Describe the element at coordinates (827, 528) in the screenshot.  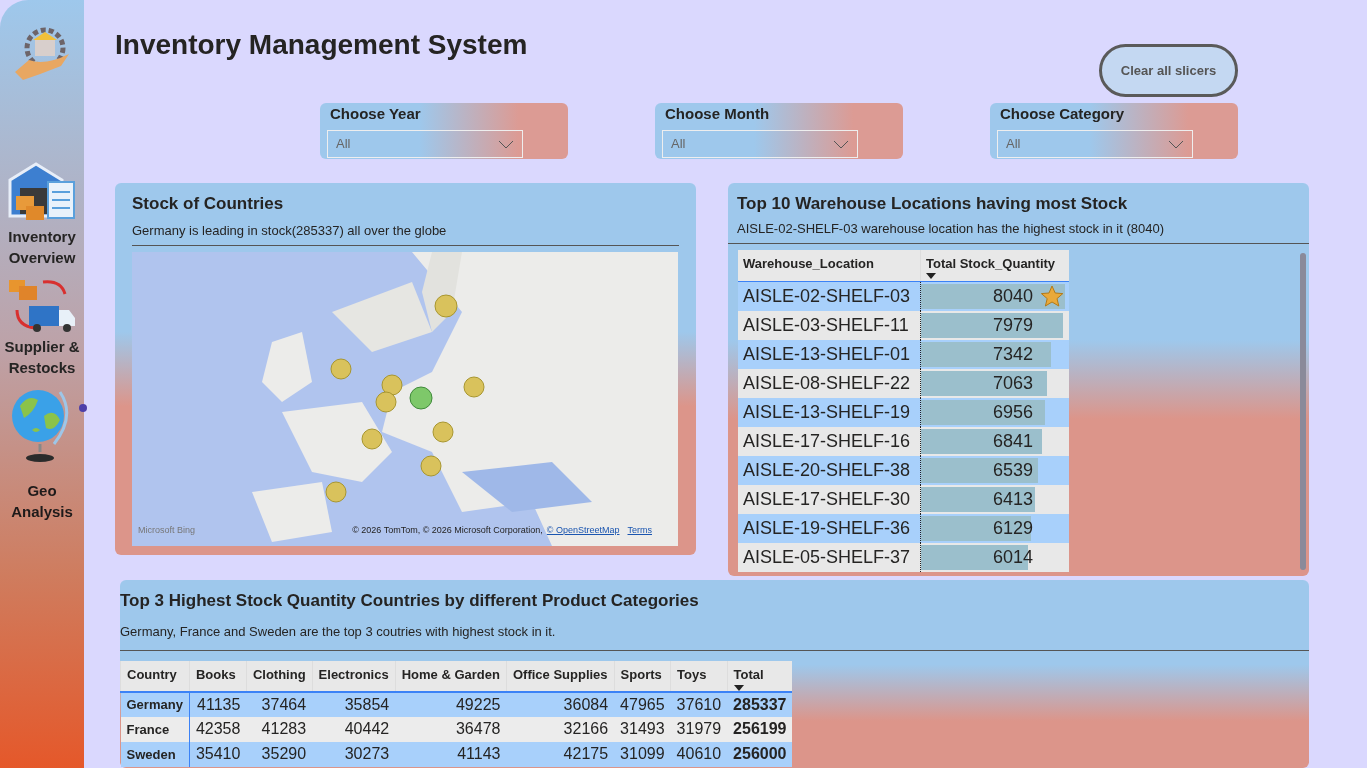
I see `table-cell-text: AISLE-19-SHELF-36` at that location.